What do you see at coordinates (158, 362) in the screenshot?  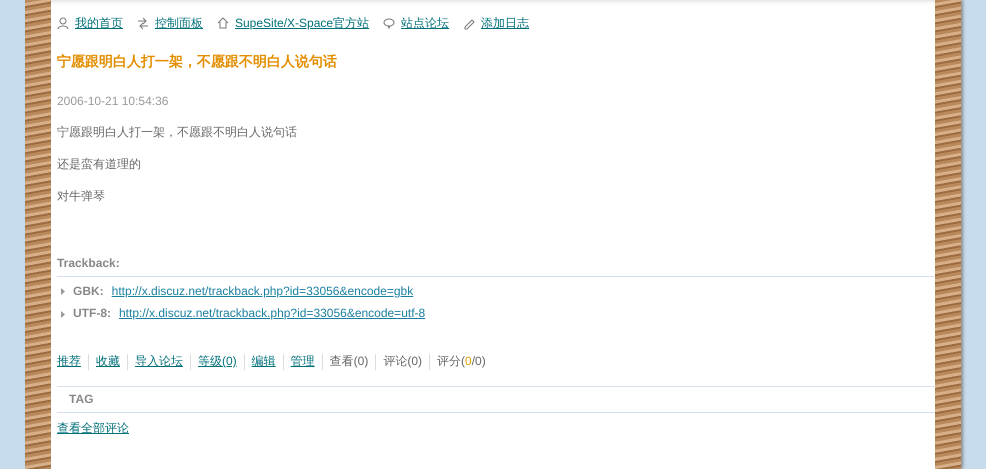 I see `action-link: 导入论坛` at bounding box center [158, 362].